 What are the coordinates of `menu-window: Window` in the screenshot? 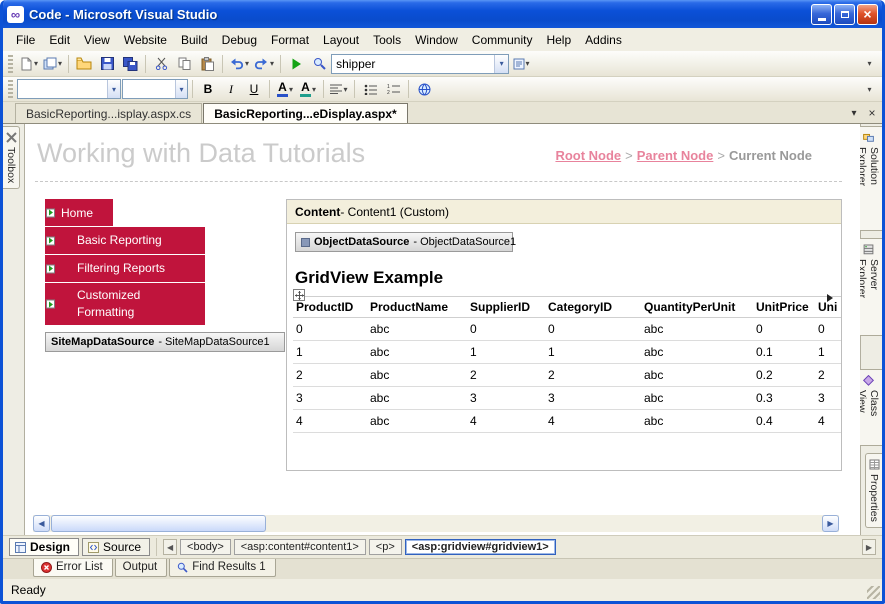 It's located at (436, 40).